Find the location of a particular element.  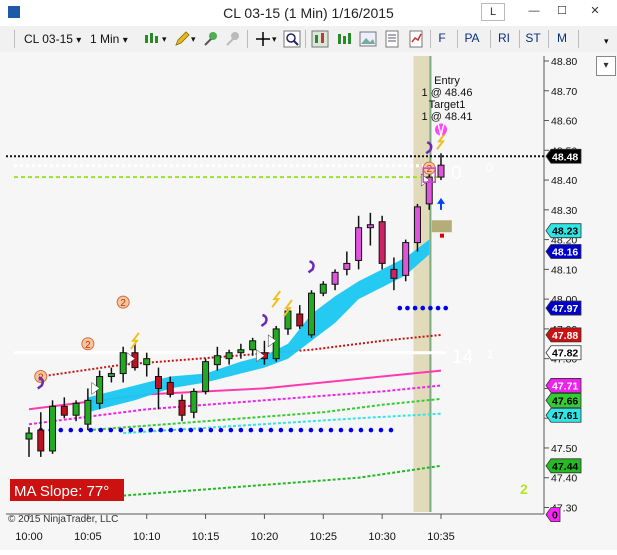

f-button: F is located at coordinates (442, 38).